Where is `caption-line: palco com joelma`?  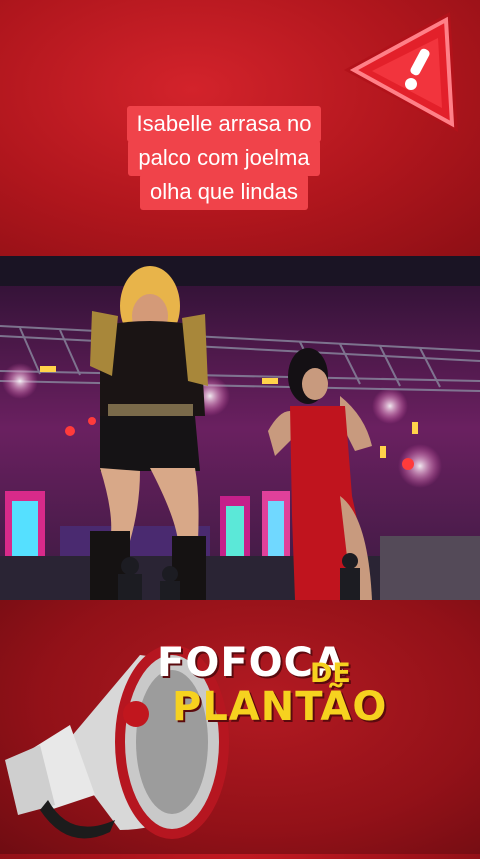 caption-line: palco com joelma is located at coordinates (224, 158).